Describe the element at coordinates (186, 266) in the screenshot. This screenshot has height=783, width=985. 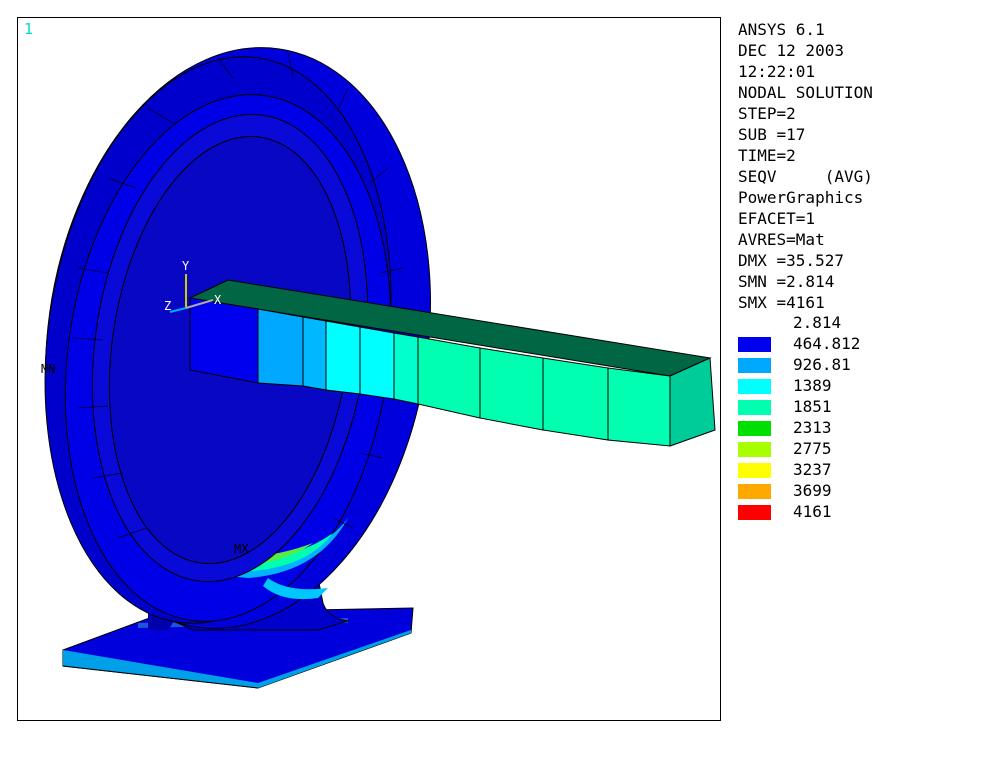
I see `axis-y-label: Y` at that location.